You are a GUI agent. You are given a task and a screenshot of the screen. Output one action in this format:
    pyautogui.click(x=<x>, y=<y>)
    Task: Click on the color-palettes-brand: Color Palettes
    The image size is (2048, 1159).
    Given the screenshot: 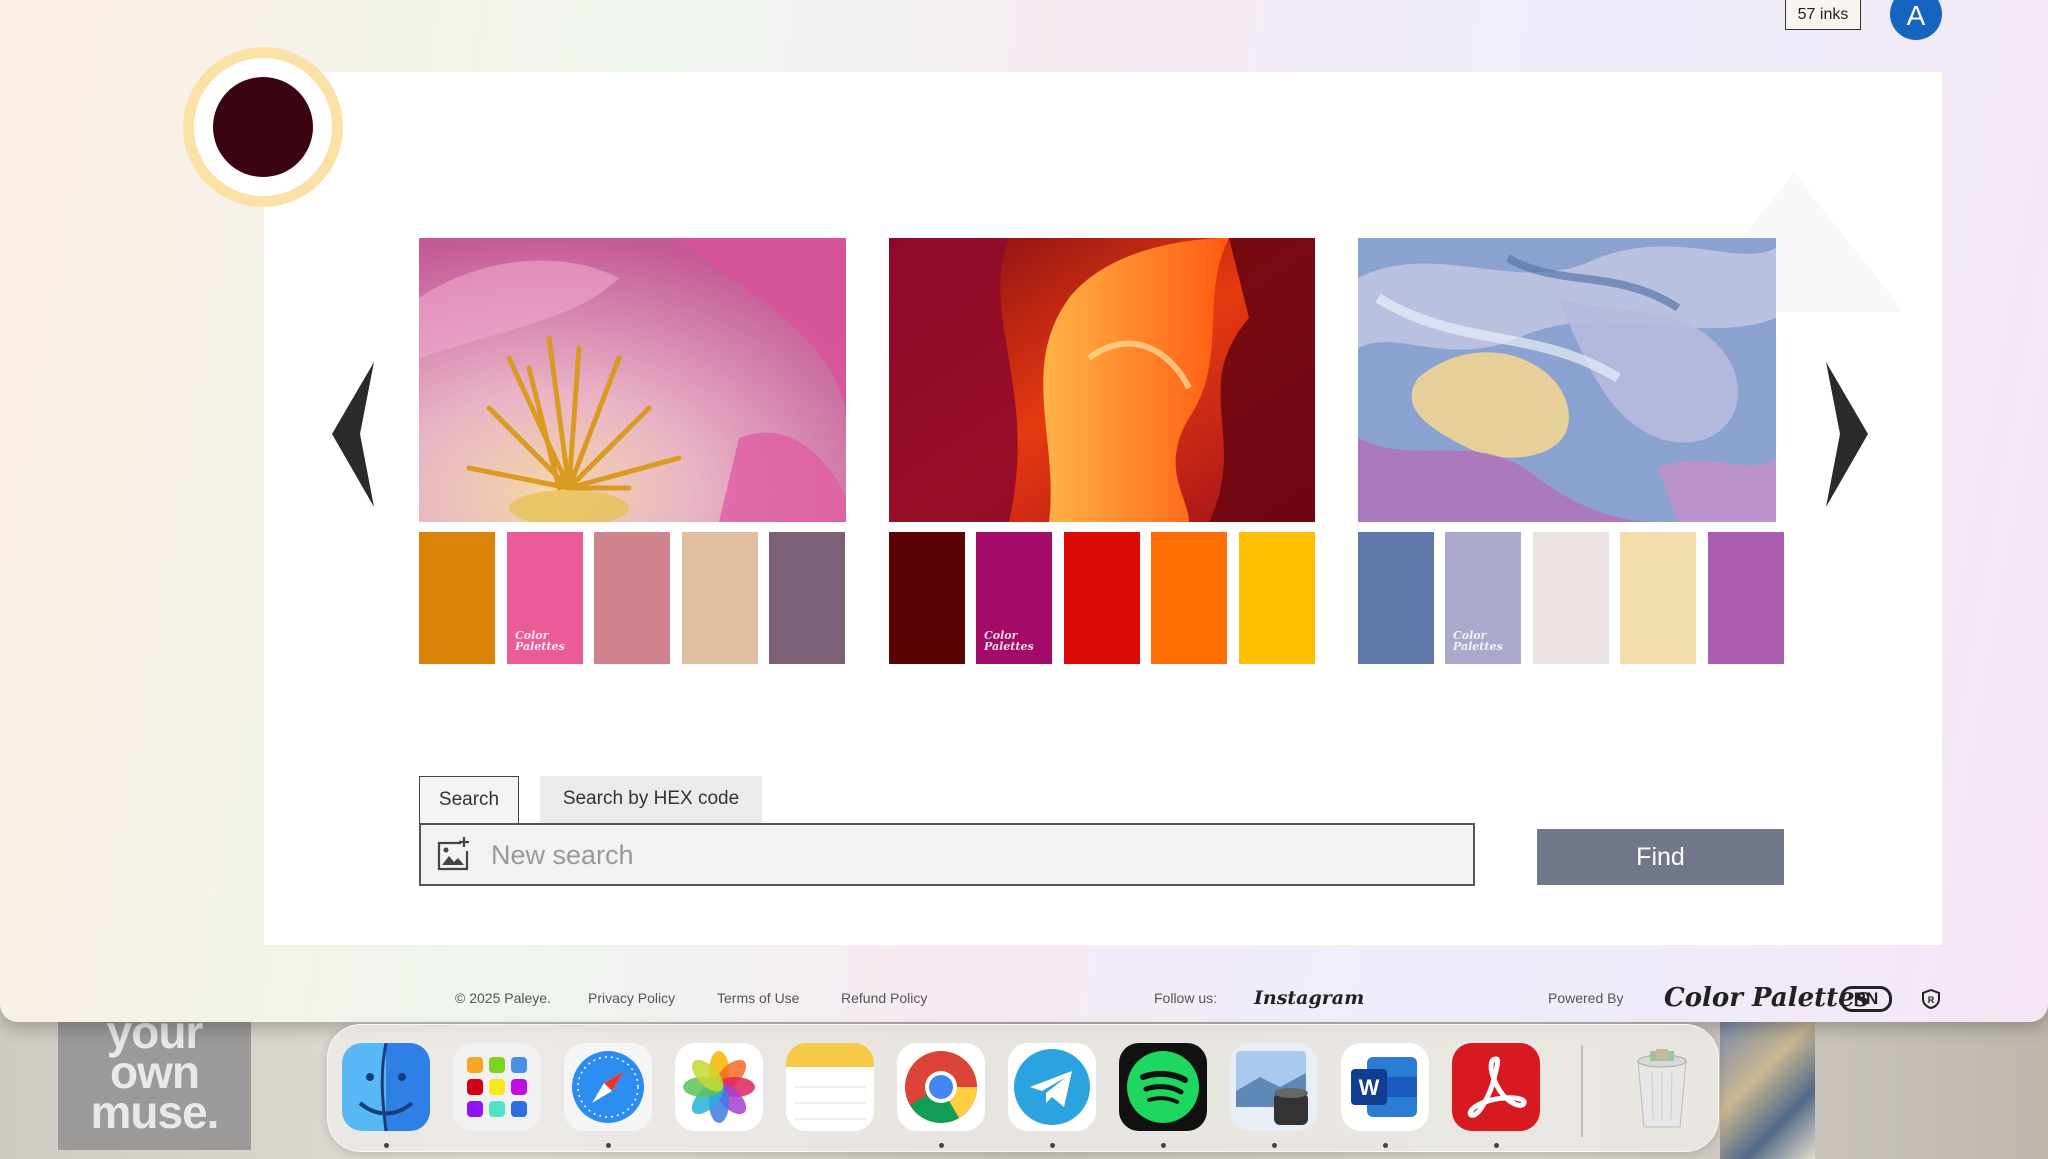 What is the action you would take?
    pyautogui.click(x=1766, y=998)
    